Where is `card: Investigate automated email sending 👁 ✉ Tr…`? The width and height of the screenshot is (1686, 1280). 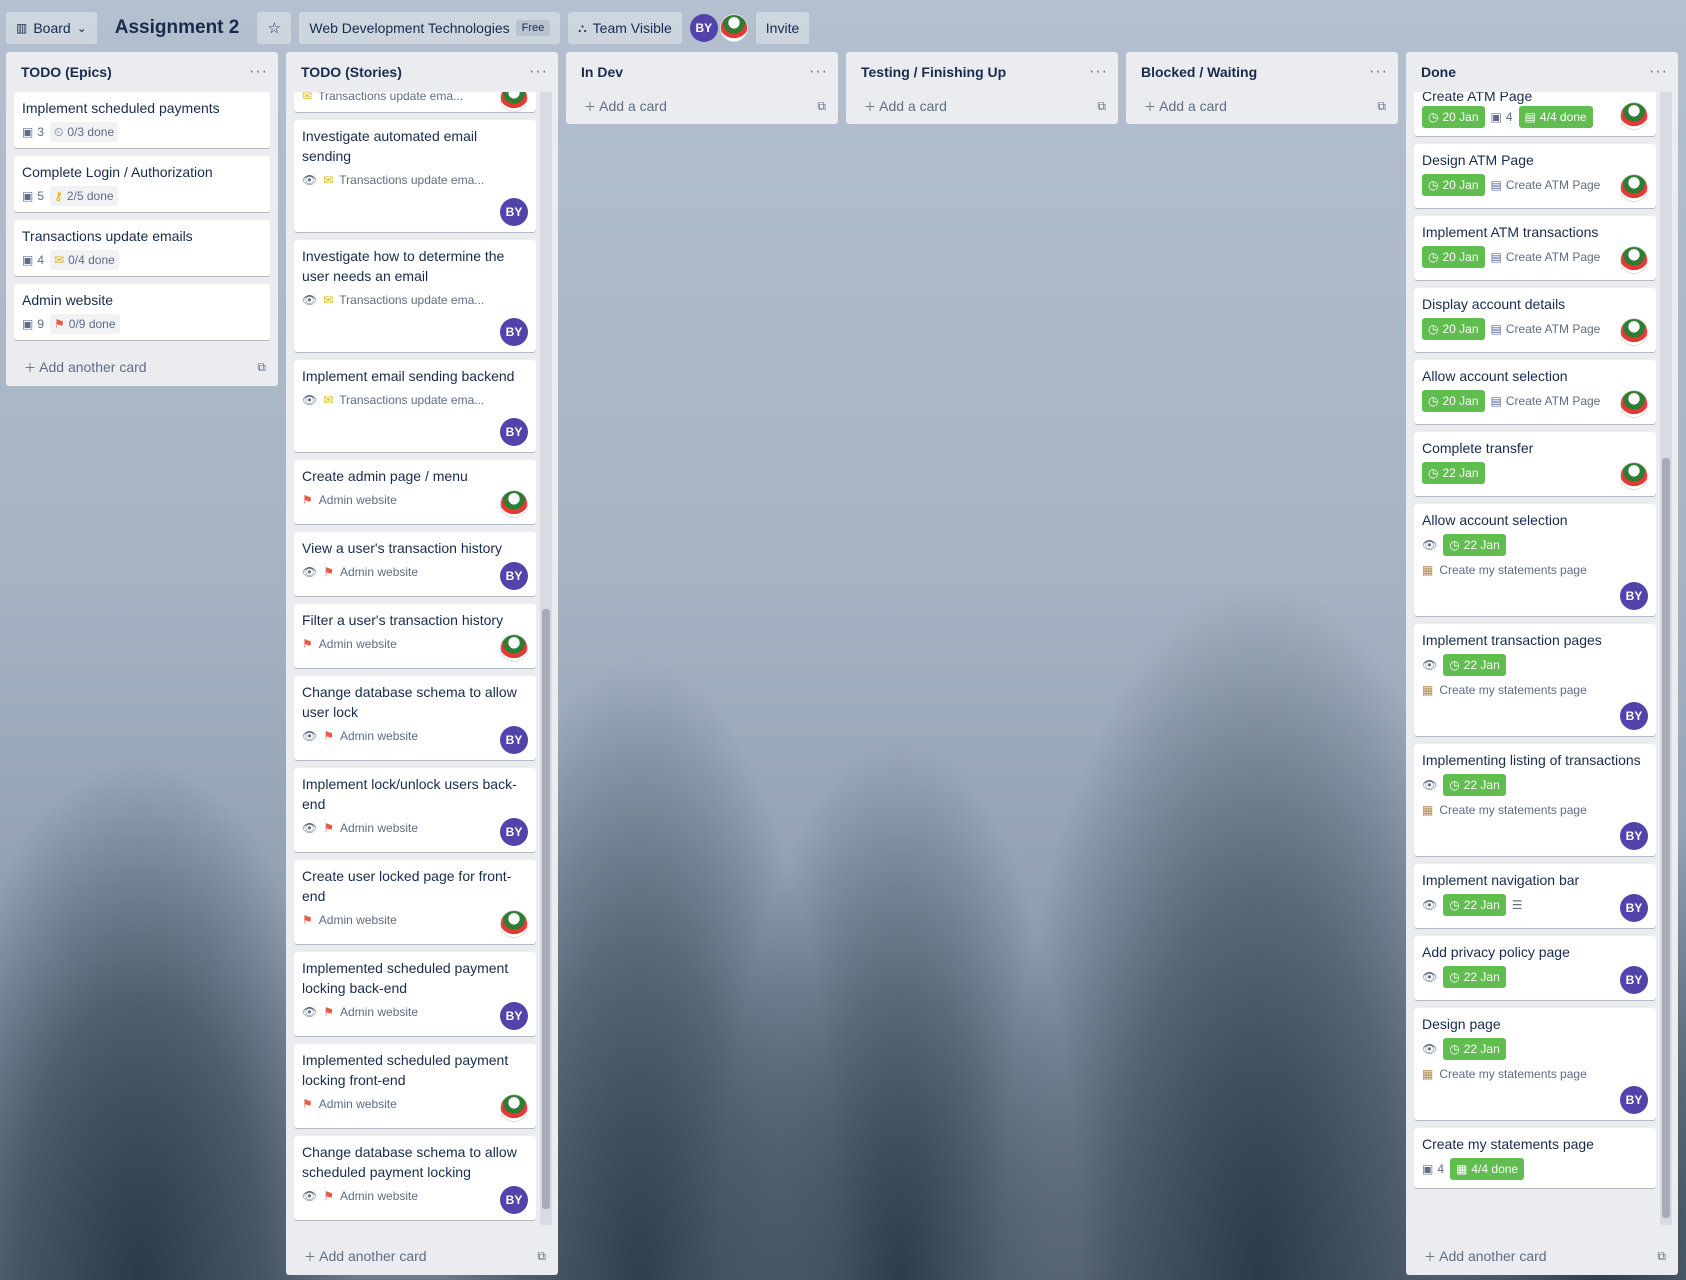 card: Investigate automated email sending 👁 ✉ Tr… is located at coordinates (415, 176).